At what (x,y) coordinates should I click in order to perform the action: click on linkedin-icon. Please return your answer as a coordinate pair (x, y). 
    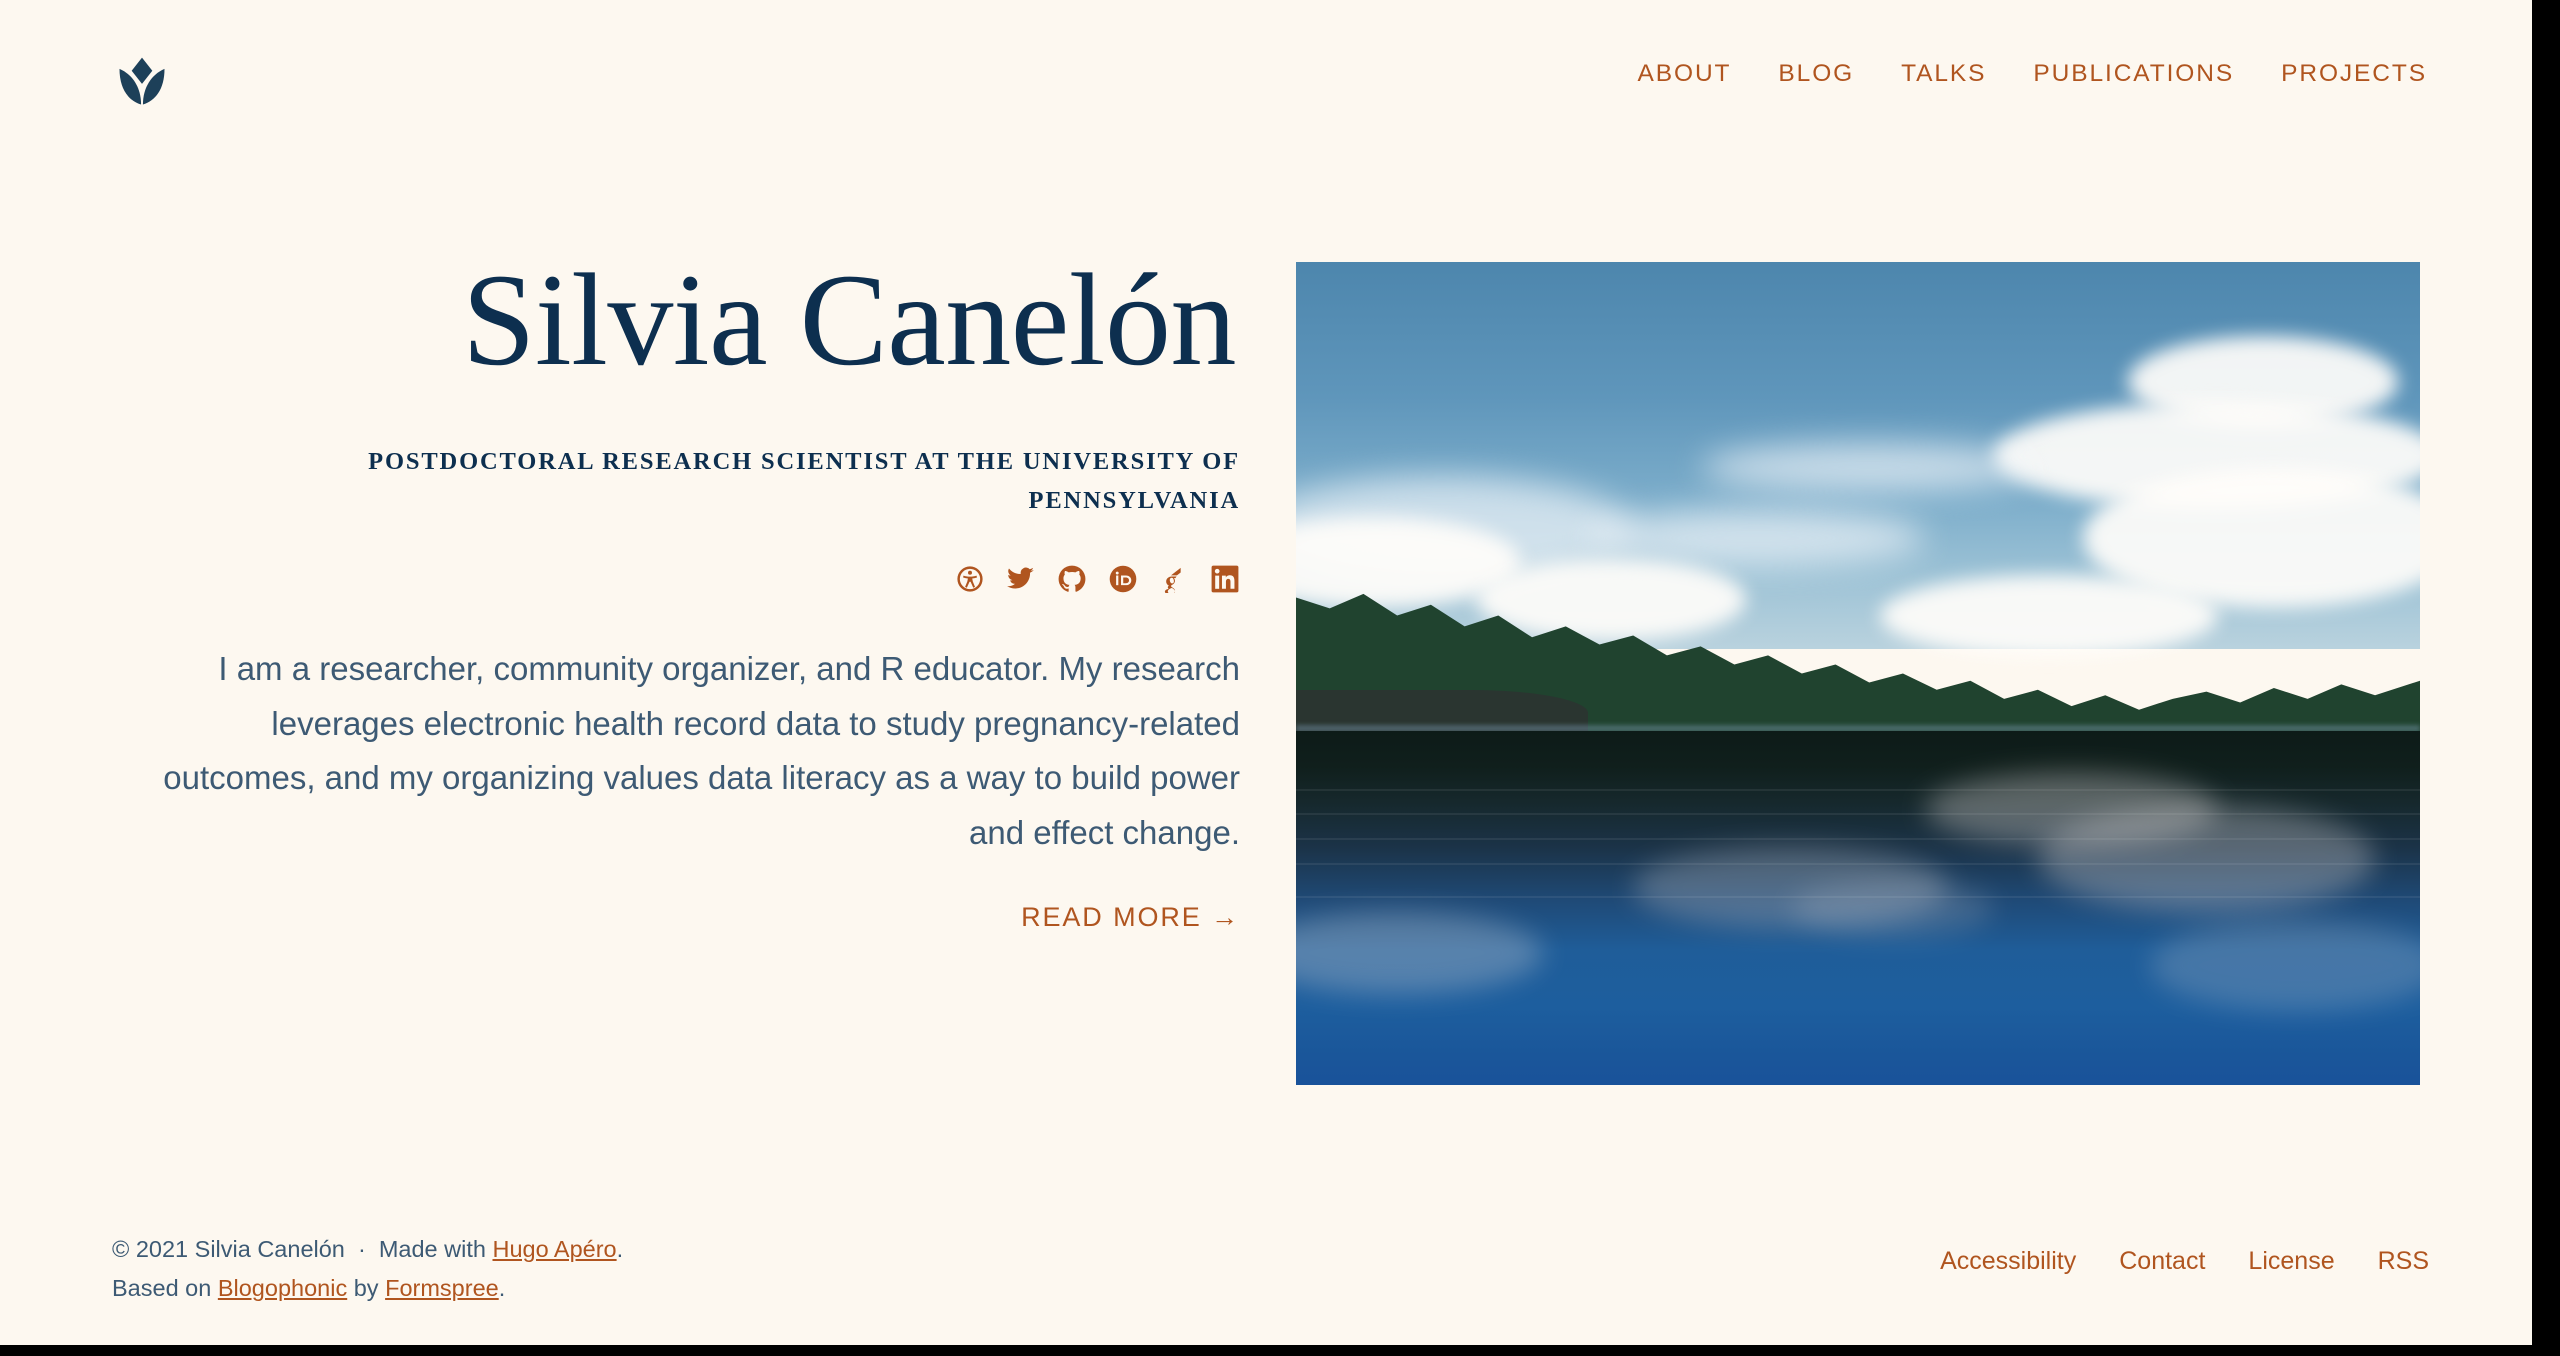
    Looking at the image, I should click on (1225, 579).